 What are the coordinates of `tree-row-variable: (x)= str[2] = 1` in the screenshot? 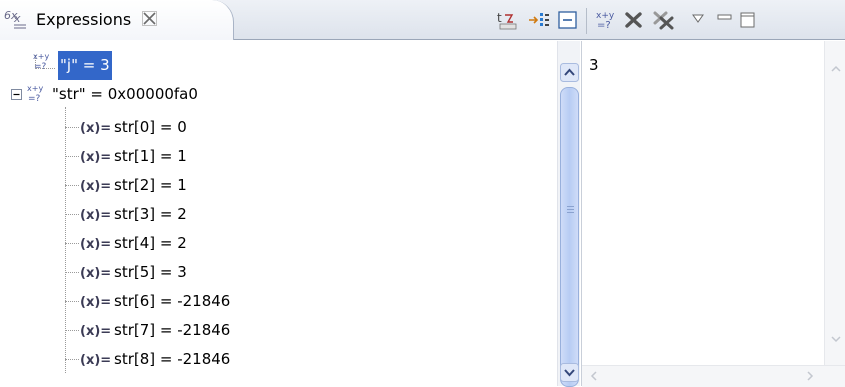 It's located at (133, 185).